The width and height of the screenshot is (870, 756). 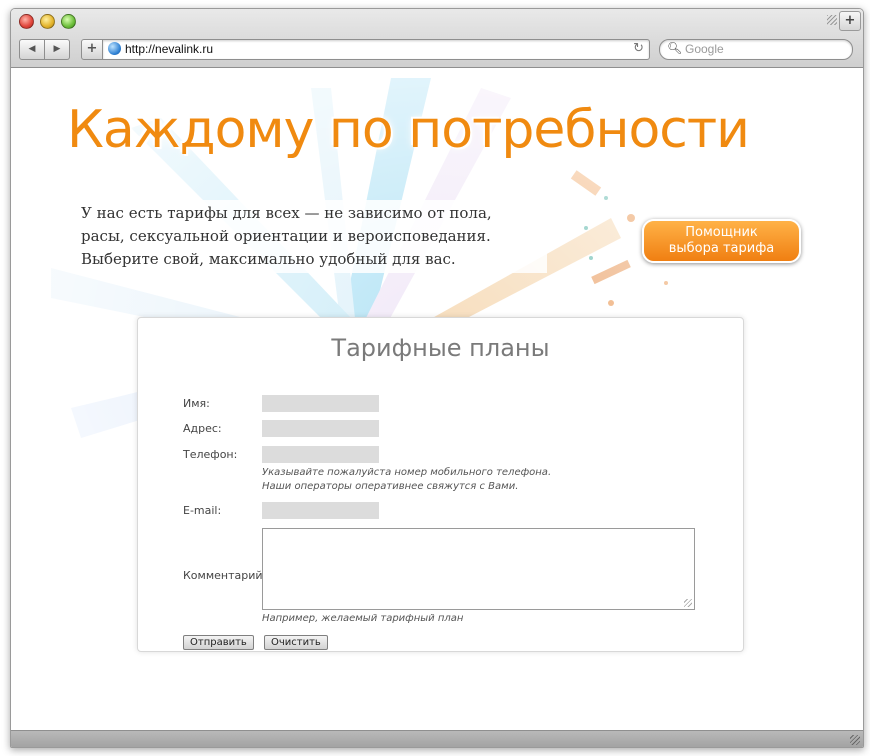 What do you see at coordinates (225, 575) in the screenshot?
I see `comment-label: Комментарий:` at bounding box center [225, 575].